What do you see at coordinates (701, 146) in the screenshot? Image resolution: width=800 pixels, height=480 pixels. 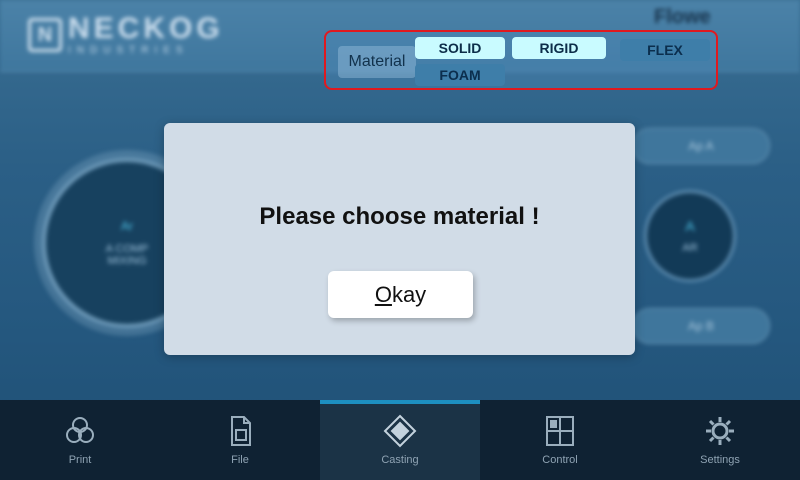 I see `pump-a-button: Ap A` at bounding box center [701, 146].